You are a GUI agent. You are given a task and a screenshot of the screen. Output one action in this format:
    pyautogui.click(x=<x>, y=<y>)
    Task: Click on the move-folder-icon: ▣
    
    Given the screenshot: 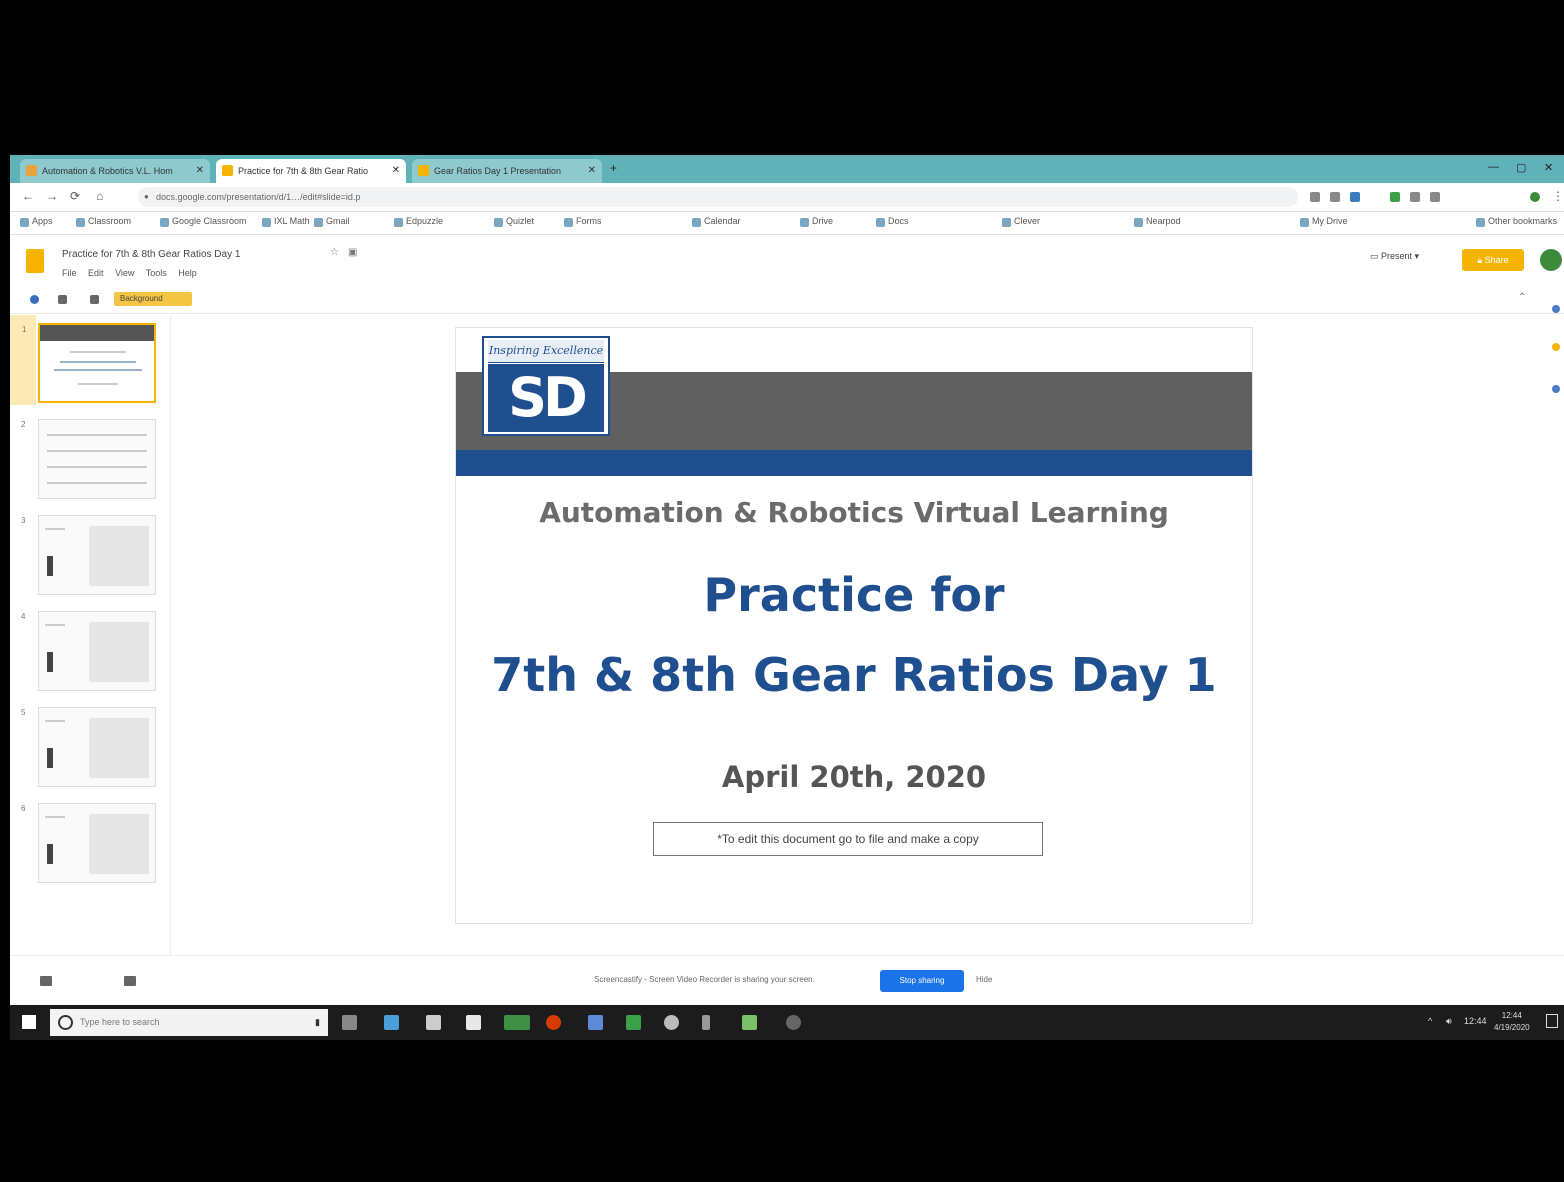 What is the action you would take?
    pyautogui.click(x=352, y=252)
    